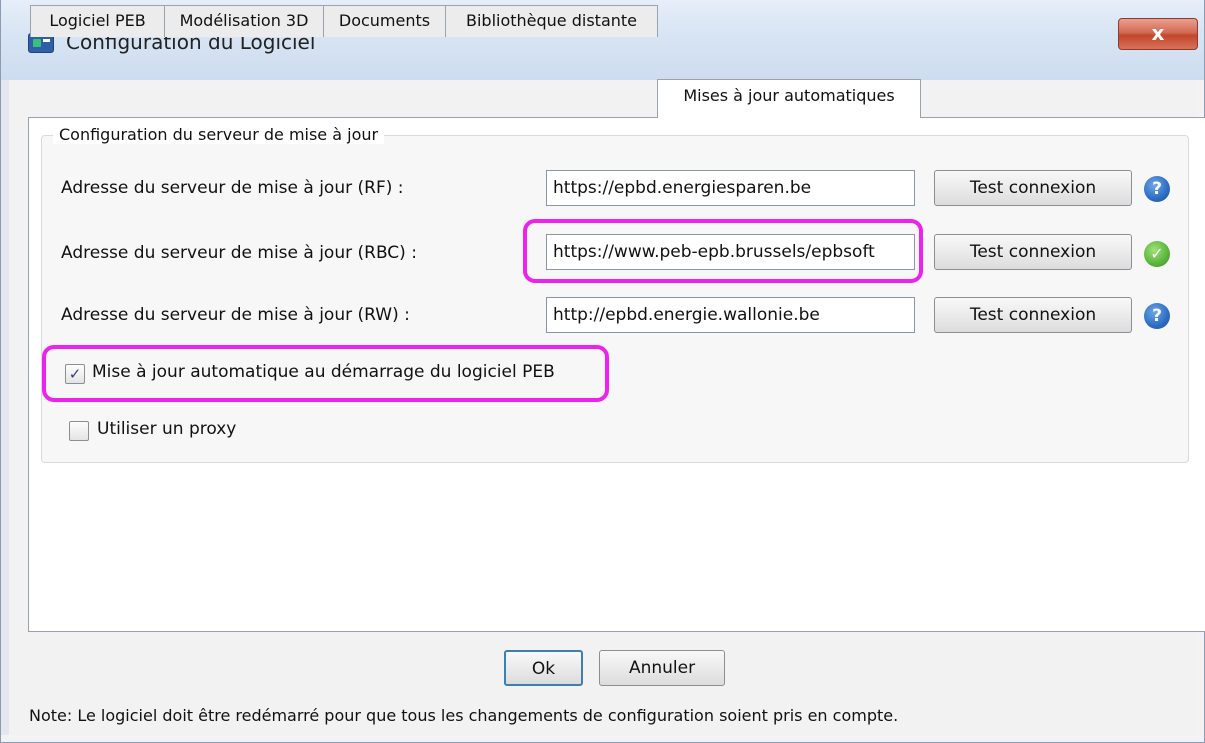  Describe the element at coordinates (5, 407) in the screenshot. I see `window-left-edge` at that location.